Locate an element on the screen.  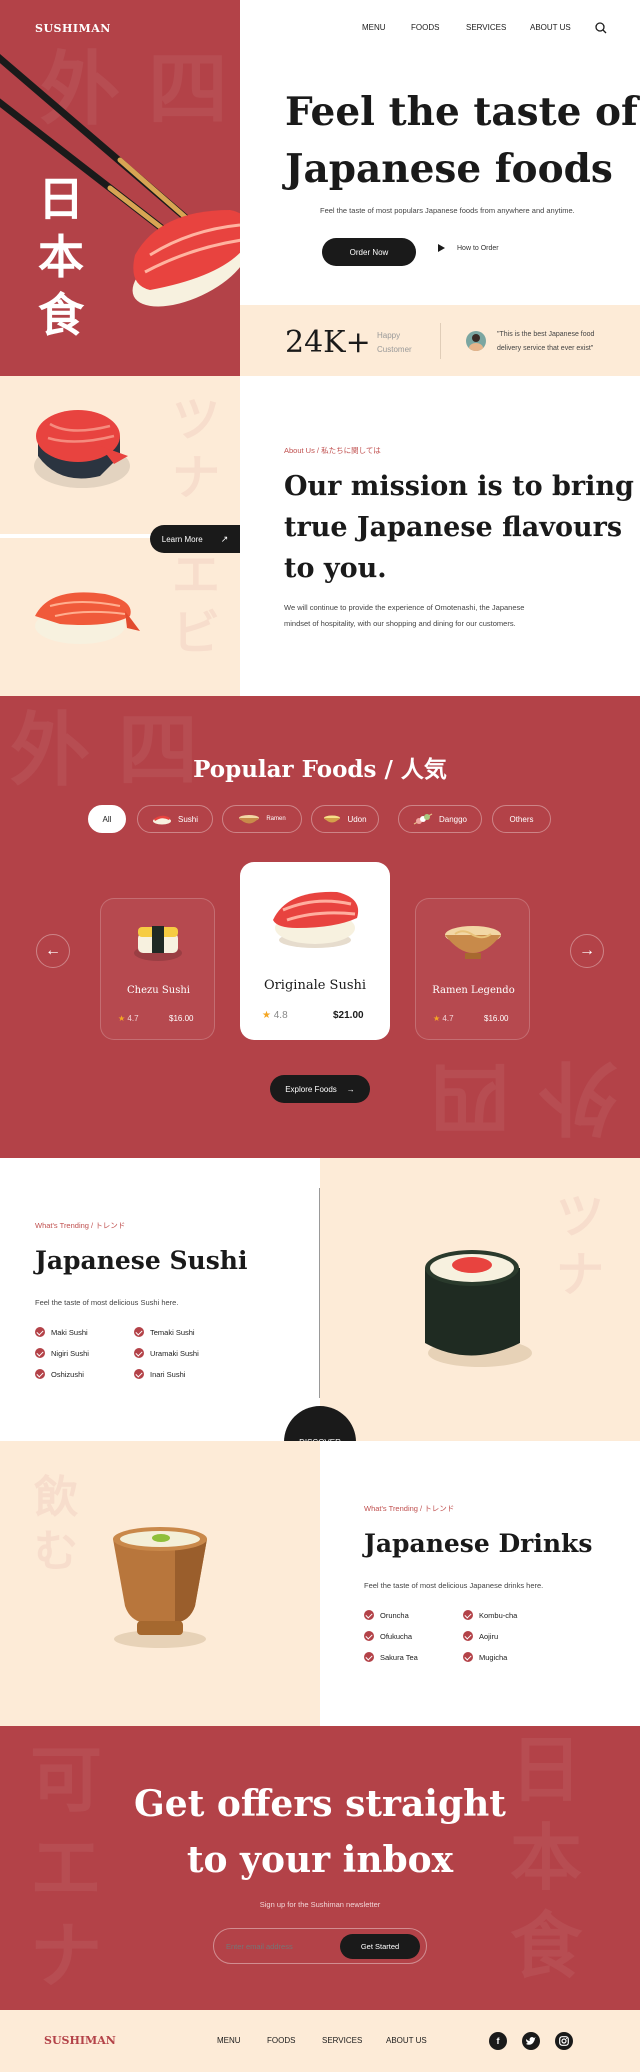
sushi-item: Uramaki Sushi is located at coordinates (166, 1353).